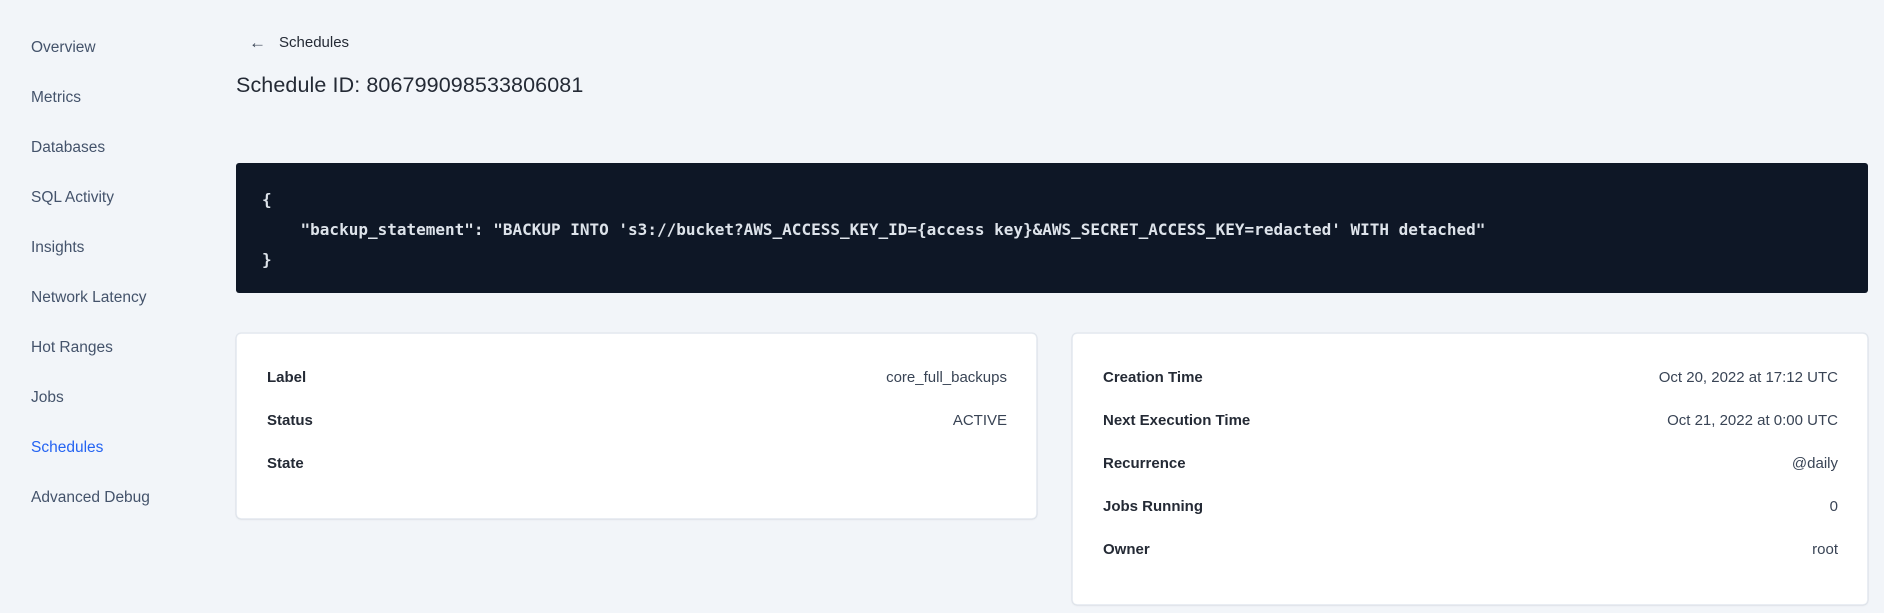 Image resolution: width=1884 pixels, height=613 pixels. I want to click on next-execution-row-label: Next Execution Time, so click(1177, 420).